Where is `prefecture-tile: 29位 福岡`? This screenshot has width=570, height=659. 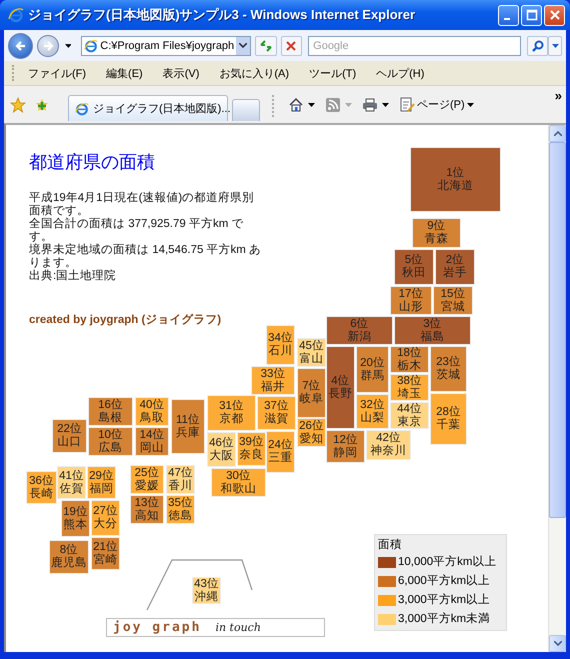 prefecture-tile: 29位 福岡 is located at coordinates (101, 482).